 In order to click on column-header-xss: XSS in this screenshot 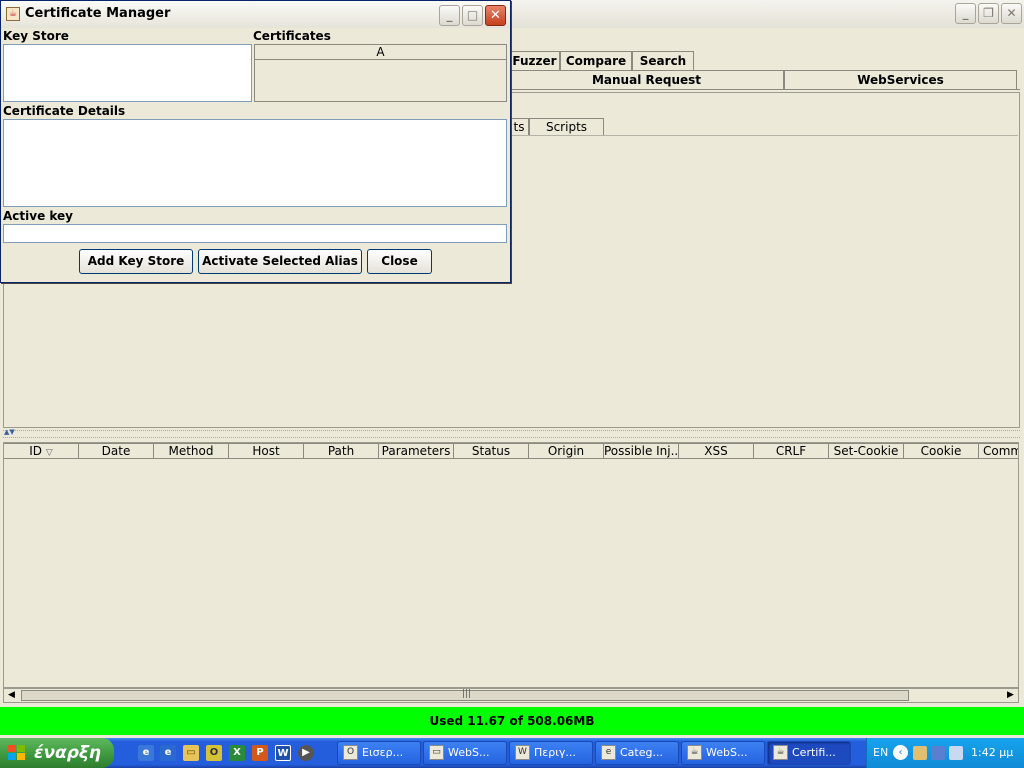, I will do `click(716, 451)`.